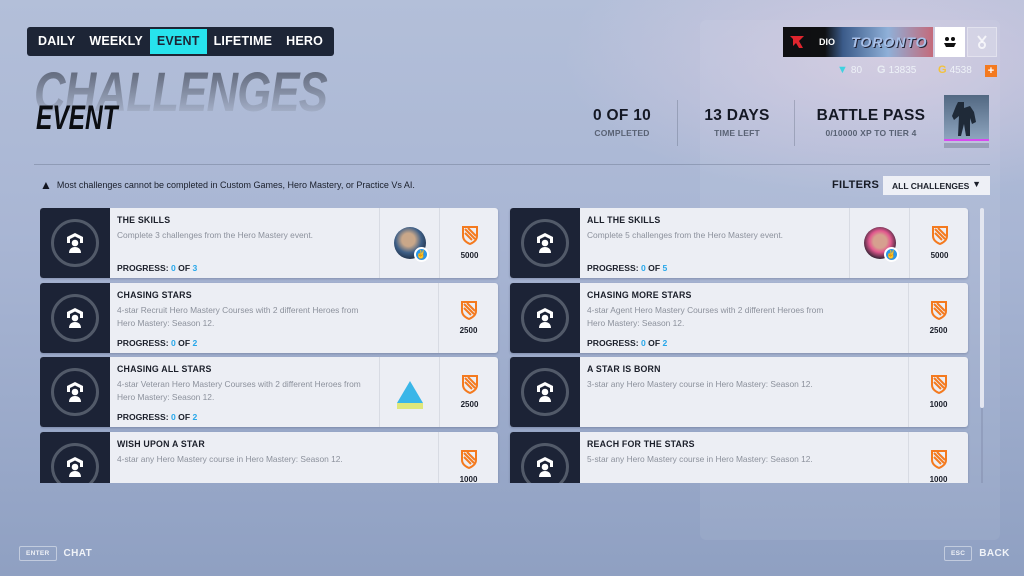  Describe the element at coordinates (871, 115) in the screenshot. I see `stat-value: BATTLE PASS` at that location.